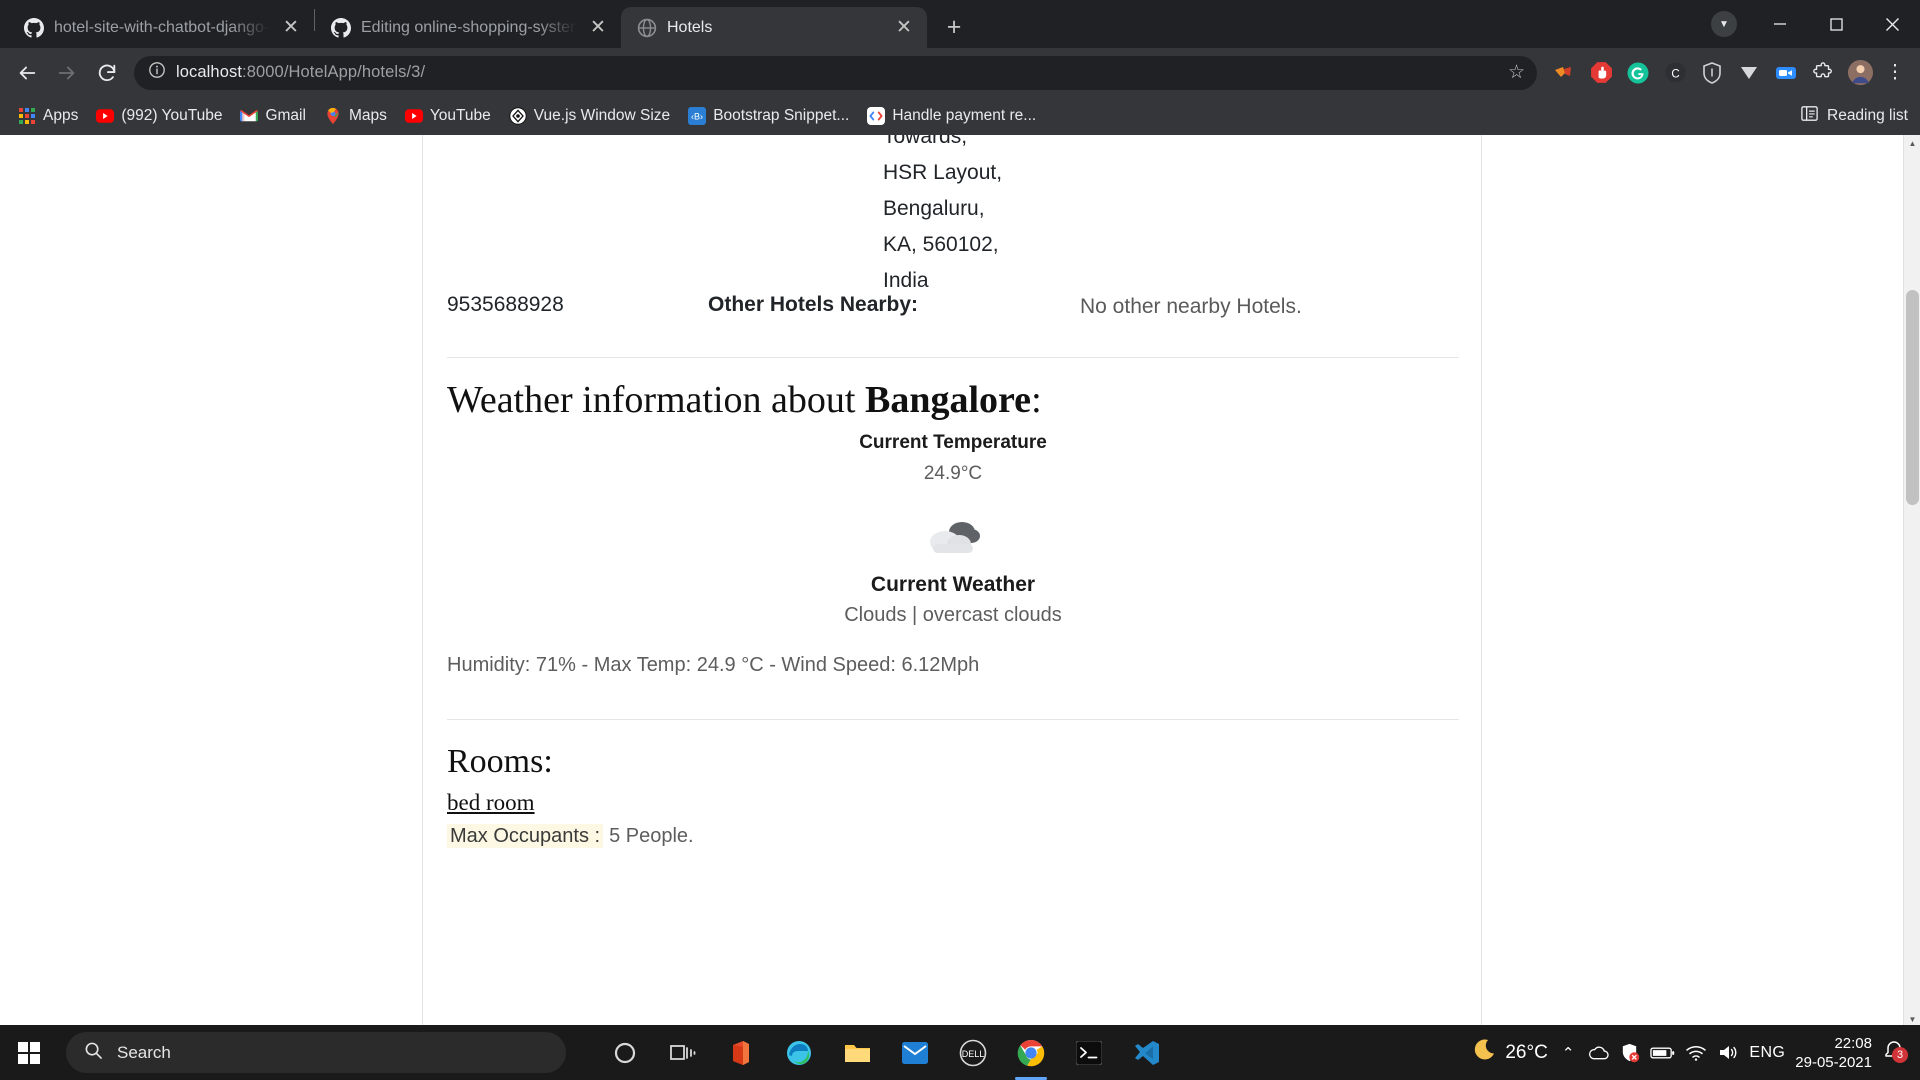  Describe the element at coordinates (1191, 306) in the screenshot. I see `nearby-hotels-value: No other nearby Hotels.` at that location.